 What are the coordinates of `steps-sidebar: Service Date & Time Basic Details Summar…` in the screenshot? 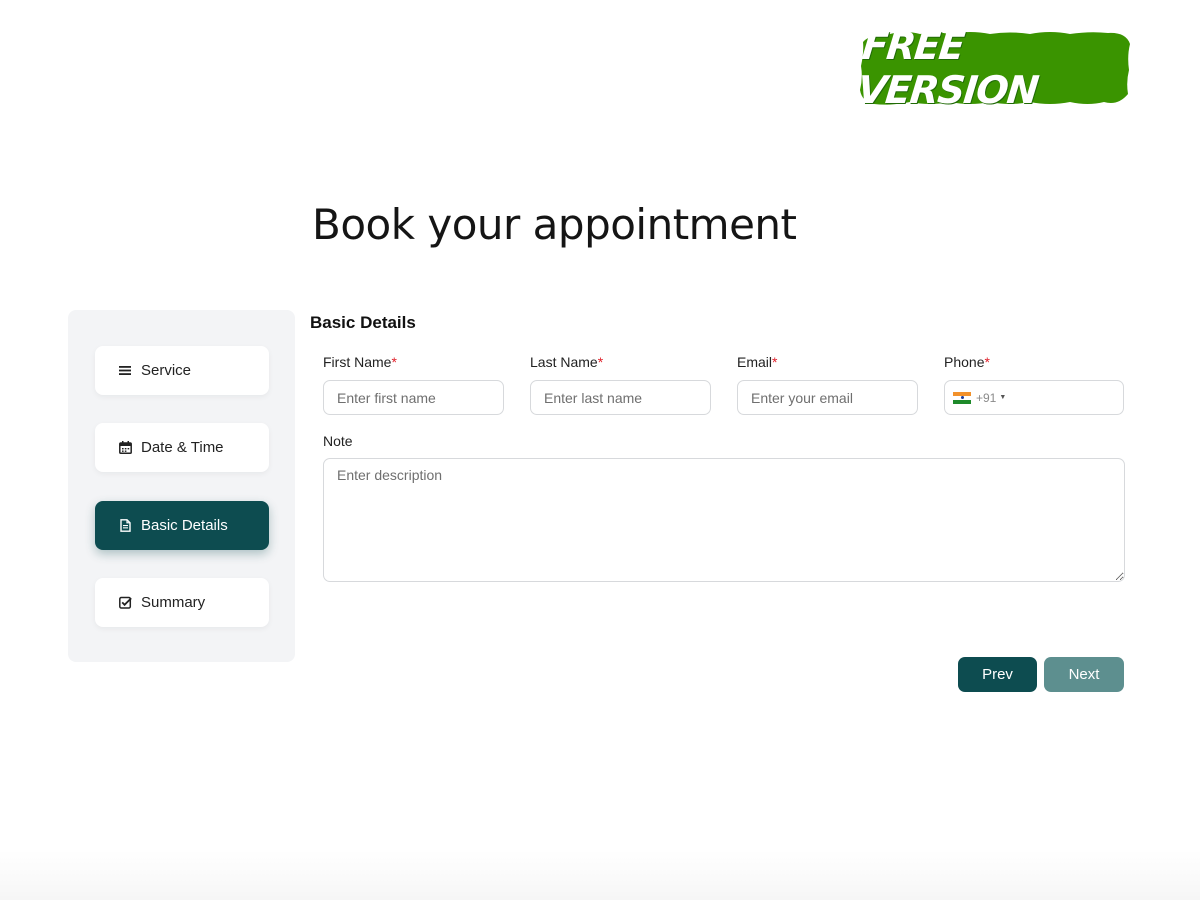 It's located at (181, 486).